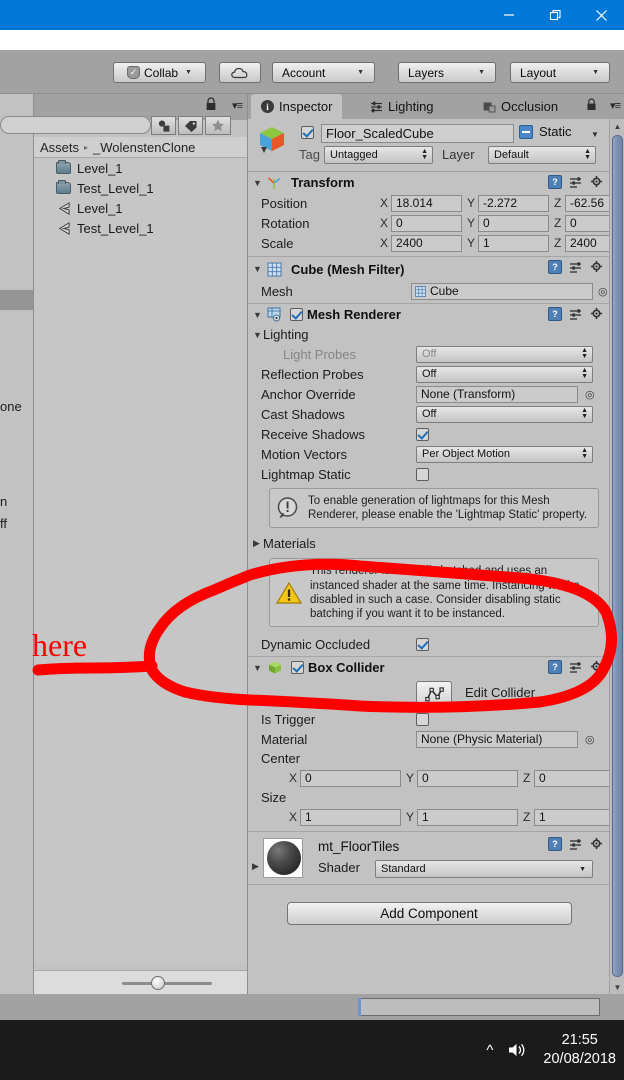 The image size is (624, 1080). What do you see at coordinates (497, 394) in the screenshot?
I see `anchor-override-field: None (Transform)` at bounding box center [497, 394].